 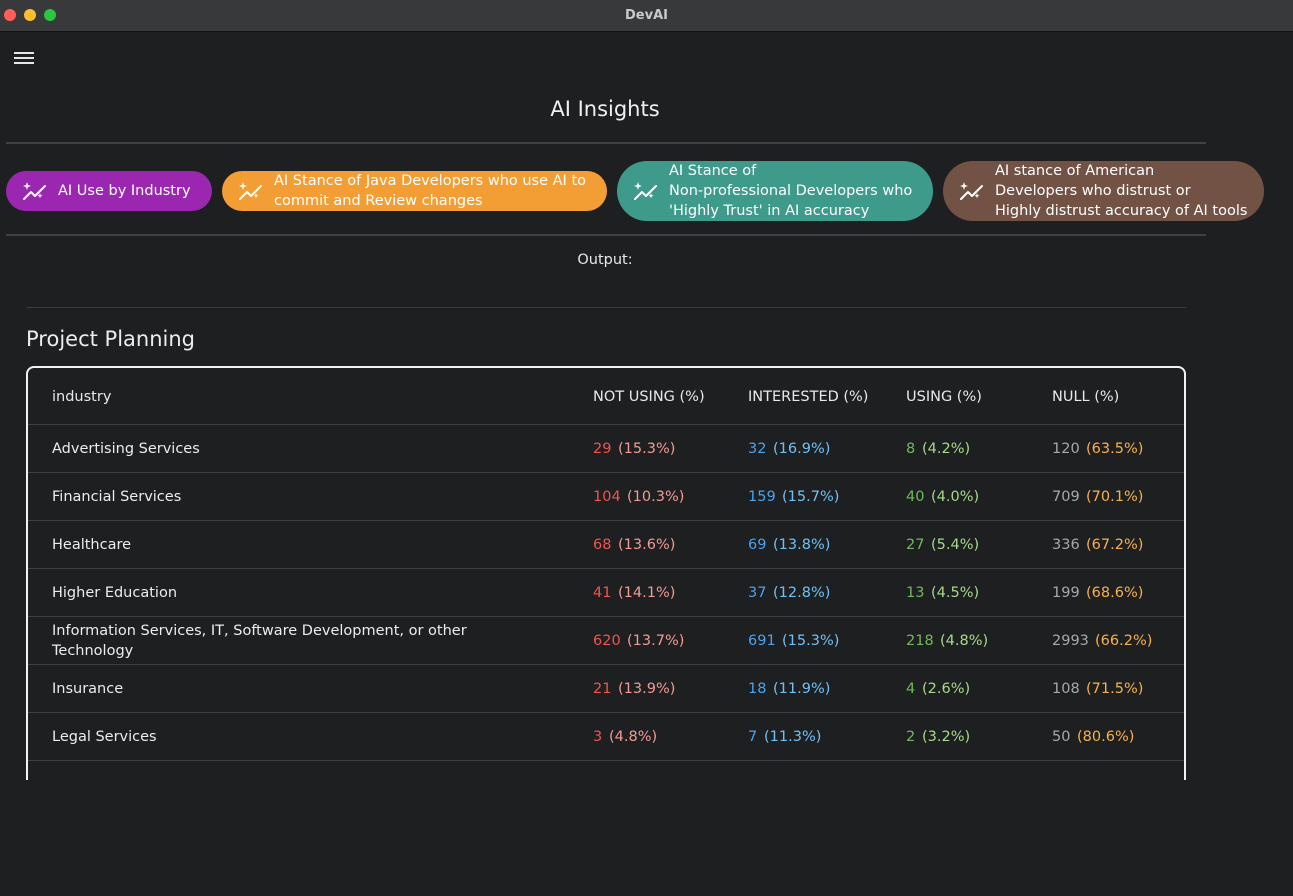 I want to click on table-row-partial, so click(x=606, y=770).